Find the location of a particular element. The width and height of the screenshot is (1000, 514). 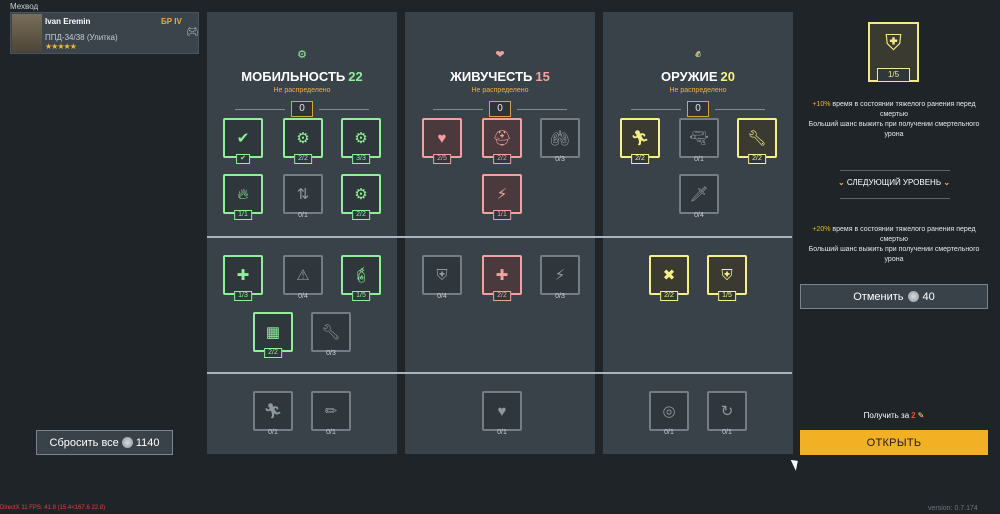

crew-vehicle: ППД-34/38 (Улитка) is located at coordinates (81, 37).